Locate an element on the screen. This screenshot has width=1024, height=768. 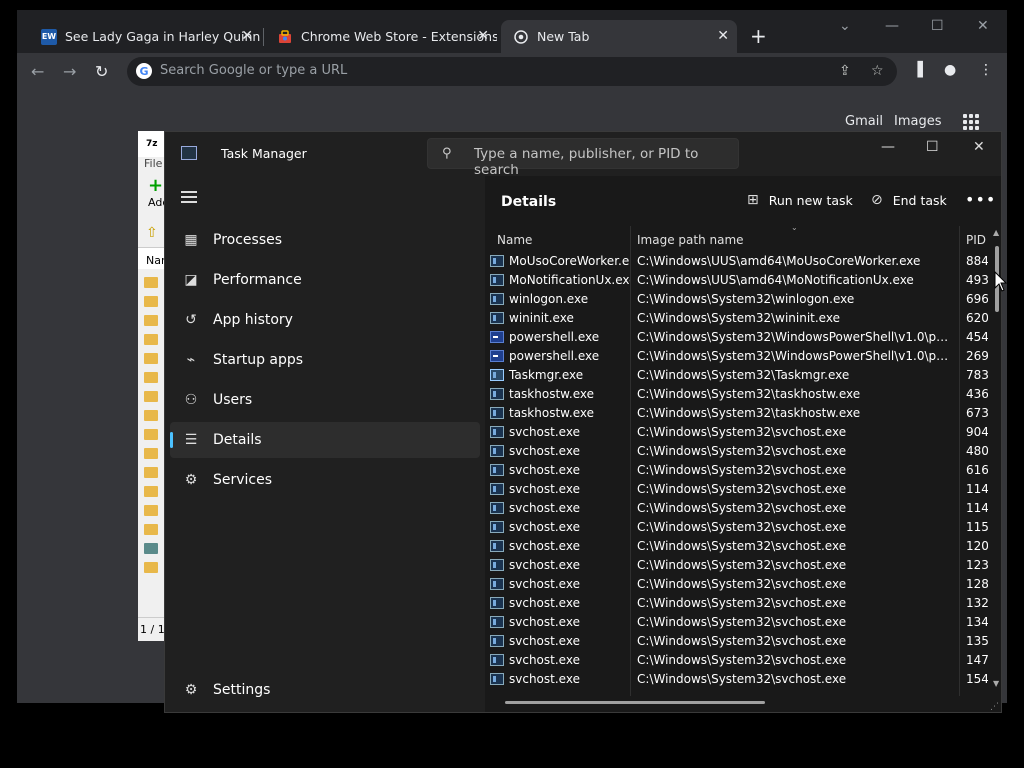
resize-grip-icon: ⋰ is located at coordinates (994, 707).